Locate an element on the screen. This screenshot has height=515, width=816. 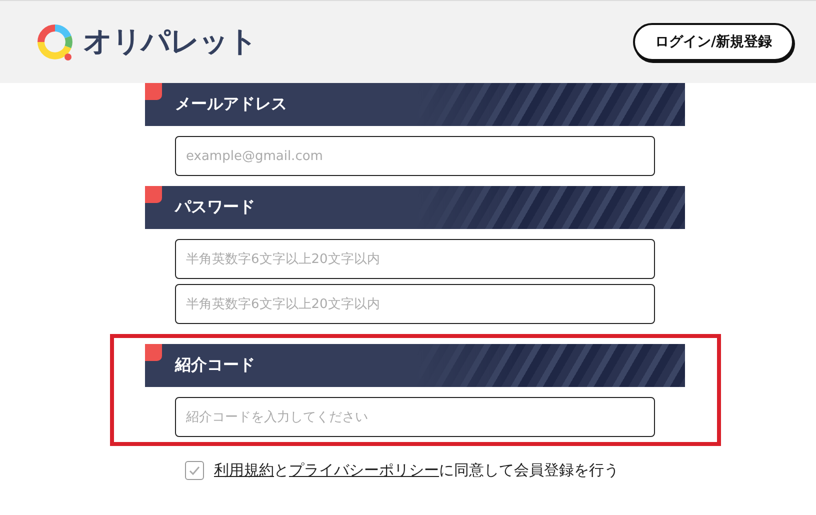
section-title: 紹介コード is located at coordinates (215, 365).